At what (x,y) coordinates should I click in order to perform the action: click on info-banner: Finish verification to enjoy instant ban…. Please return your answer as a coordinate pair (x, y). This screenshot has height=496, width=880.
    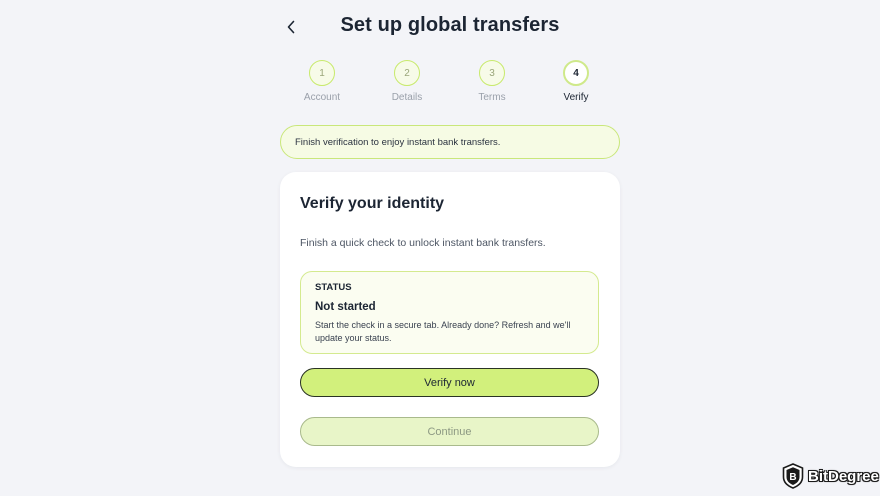
    Looking at the image, I should click on (450, 142).